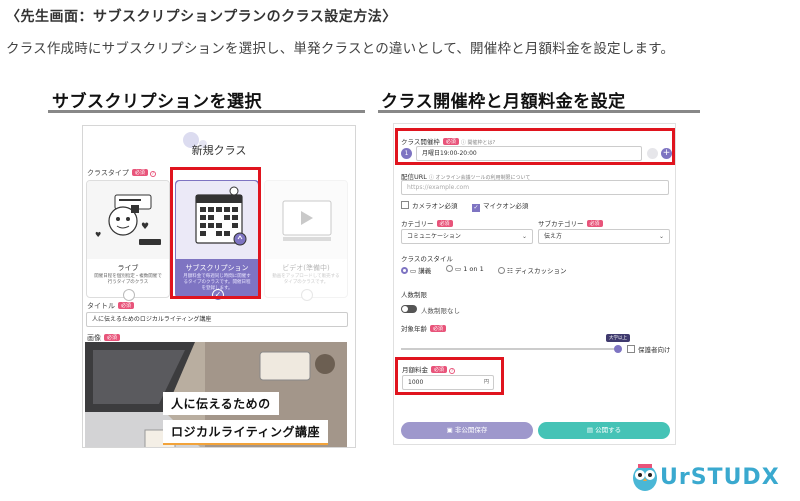 Image resolution: width=800 pixels, height=501 pixels. What do you see at coordinates (306, 279) in the screenshot?
I see `card-description: 動画をアップロードして販売するタイプのクラスです。` at bounding box center [306, 279].